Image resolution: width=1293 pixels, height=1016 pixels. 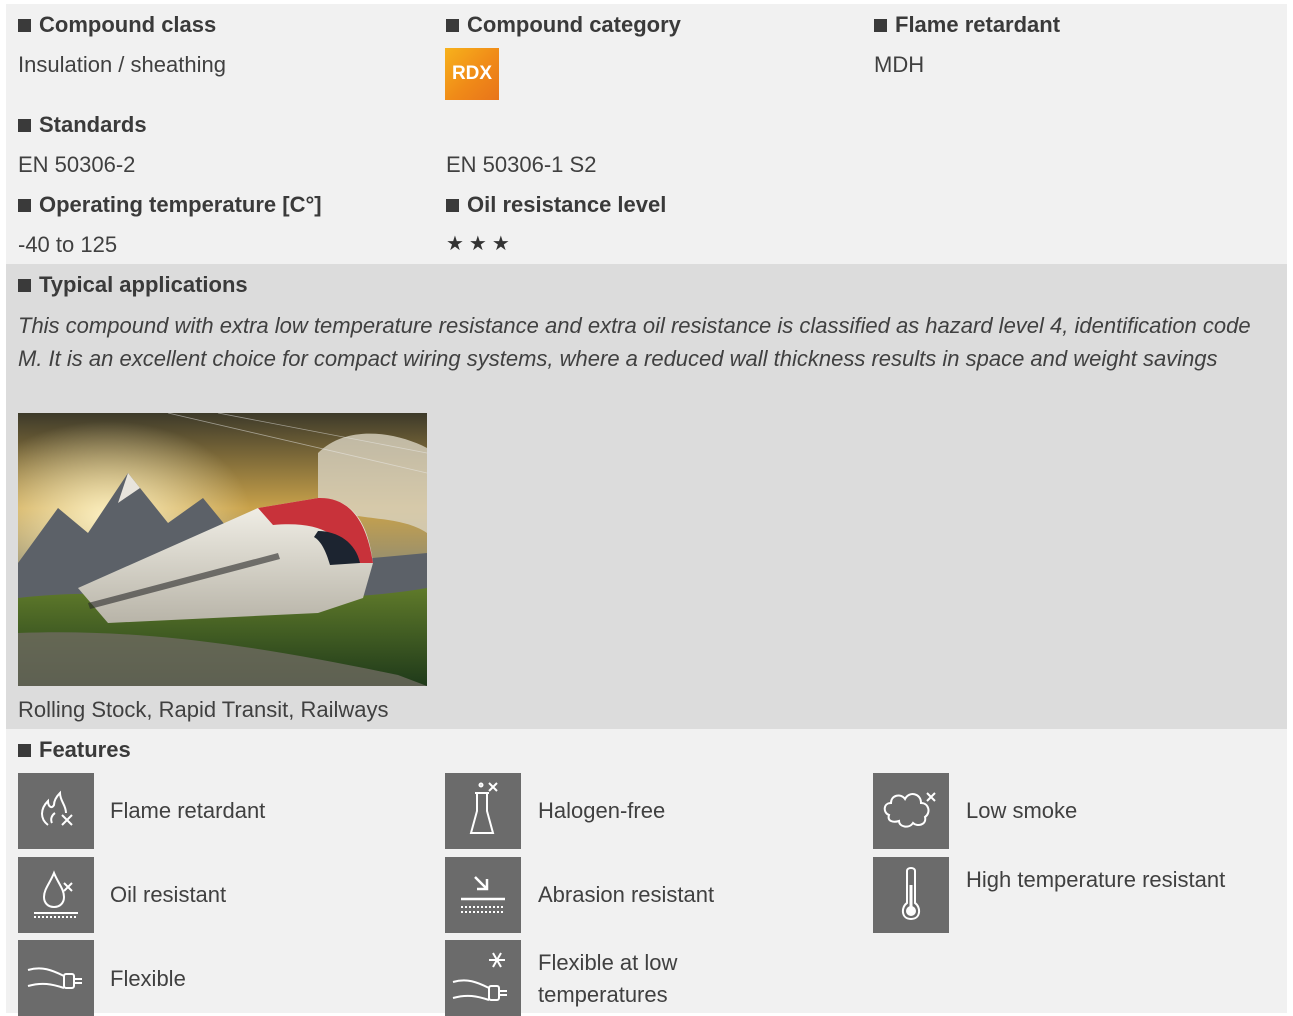 What do you see at coordinates (480, 244) in the screenshot?
I see `oil-resistance-stars: ★★★` at bounding box center [480, 244].